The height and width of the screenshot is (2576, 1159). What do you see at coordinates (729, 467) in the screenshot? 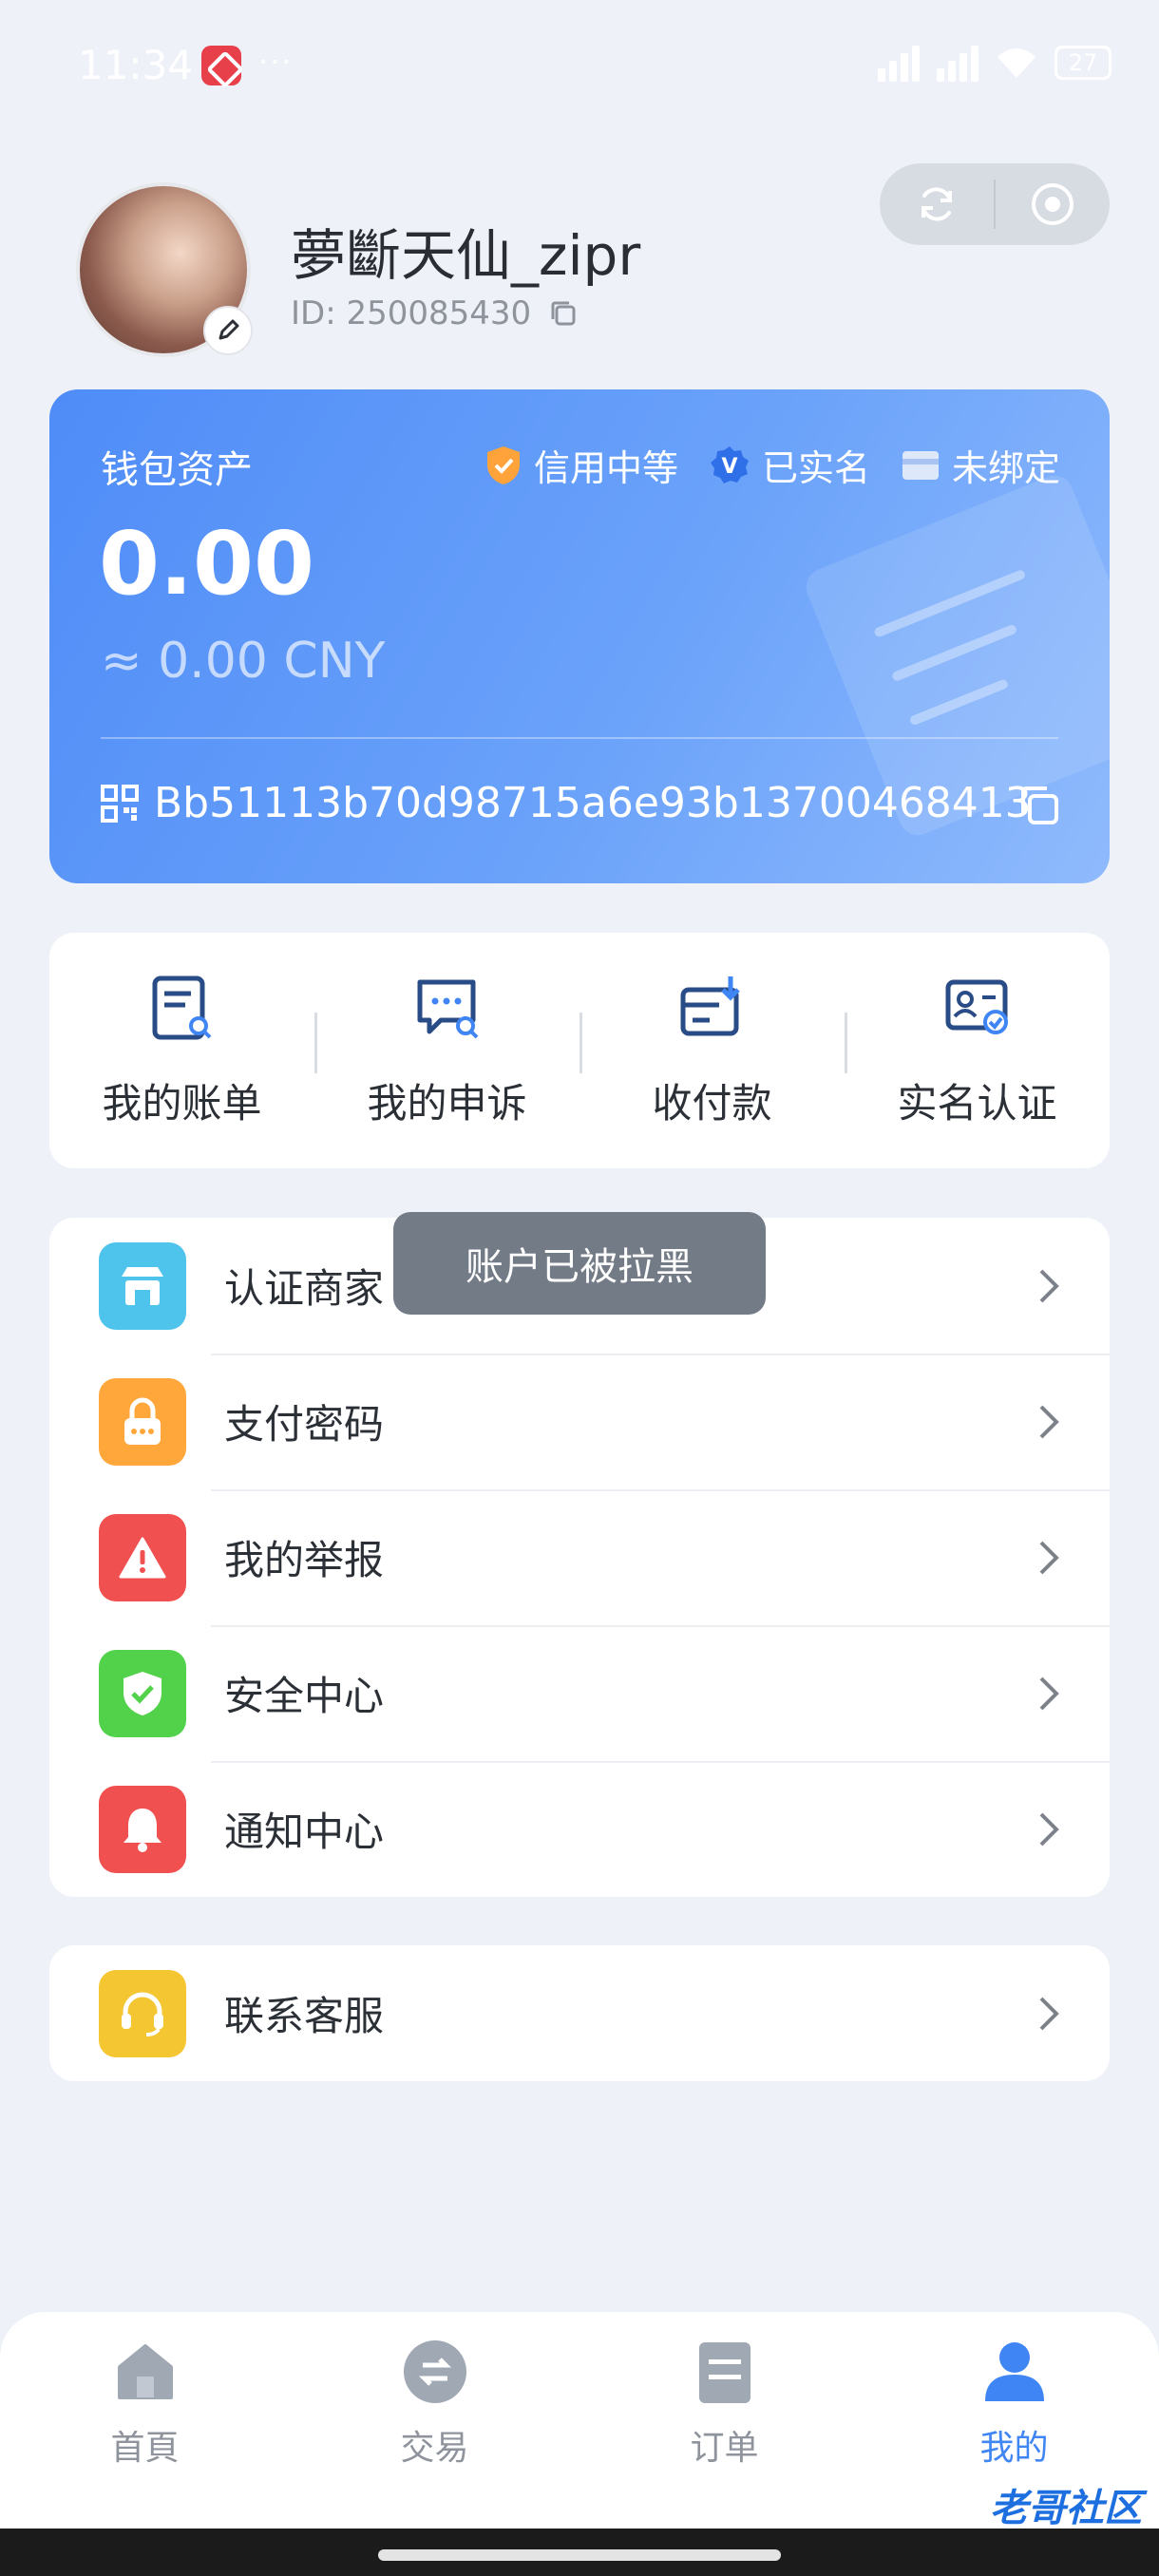
I see `svg-text: V` at bounding box center [729, 467].